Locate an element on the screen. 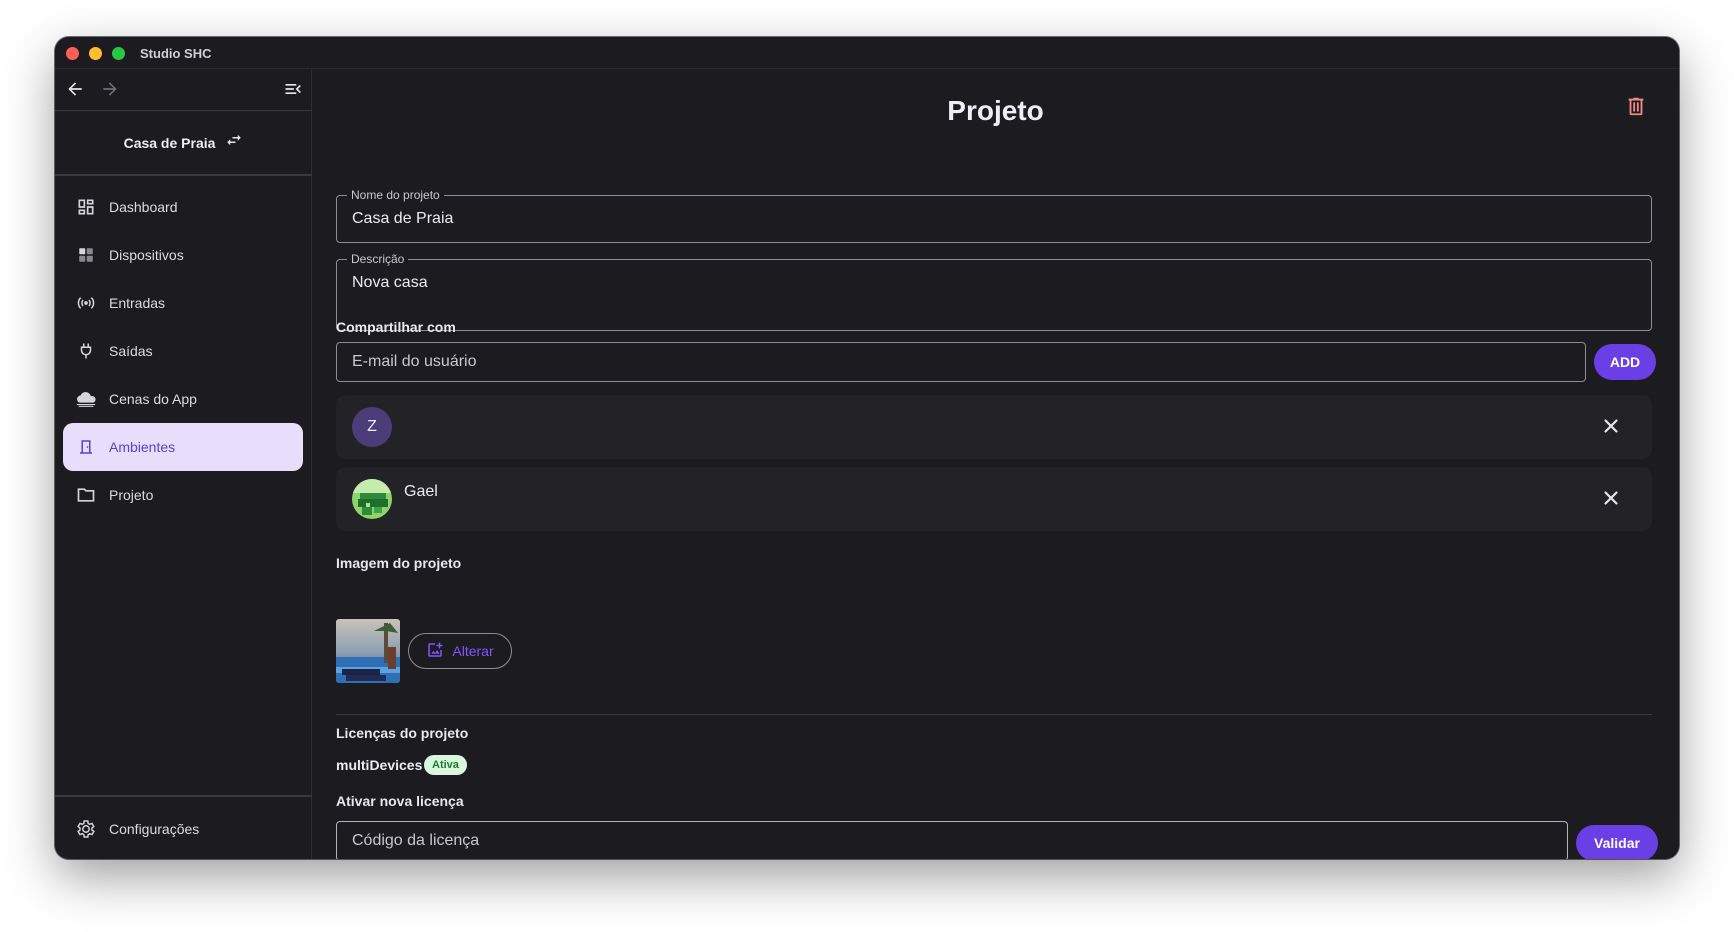 The width and height of the screenshot is (1734, 932). forward-arrow-icon is located at coordinates (110, 89).